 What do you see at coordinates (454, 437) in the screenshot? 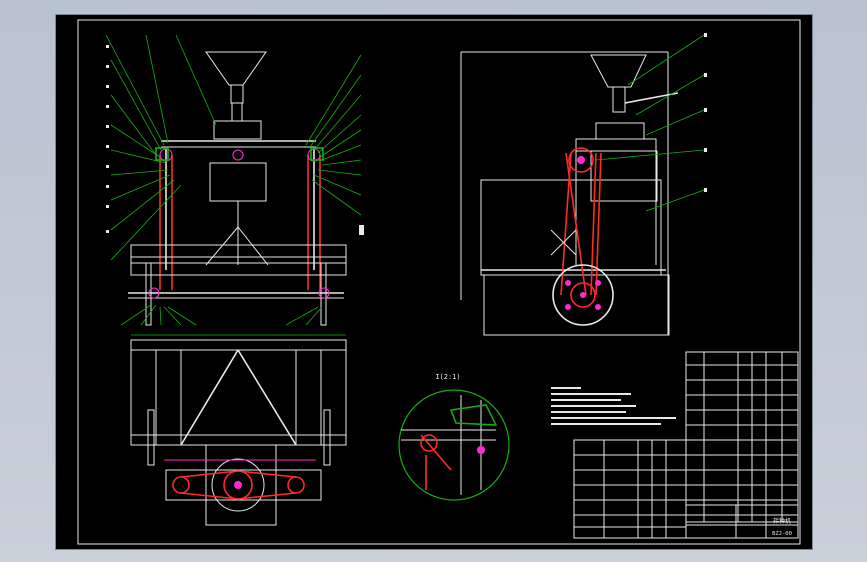
I see `detail-view: I(2:1)` at bounding box center [454, 437].